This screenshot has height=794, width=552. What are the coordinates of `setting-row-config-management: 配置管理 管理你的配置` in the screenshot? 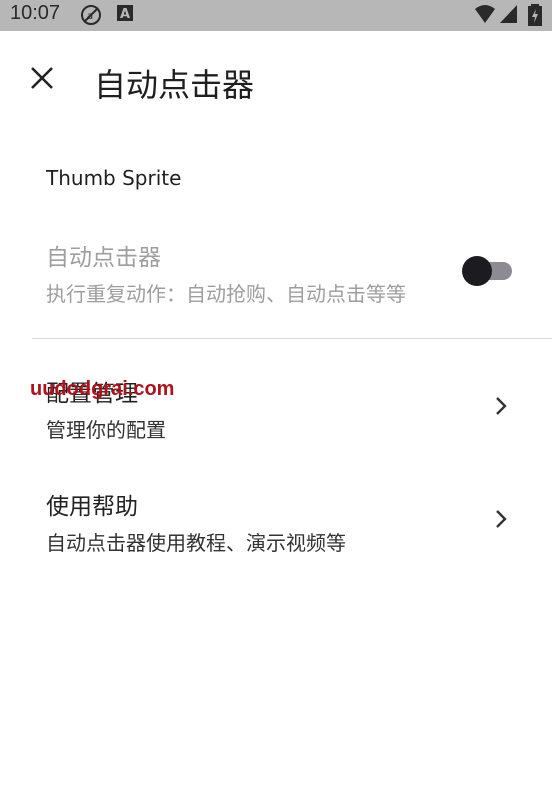 It's located at (276, 407).